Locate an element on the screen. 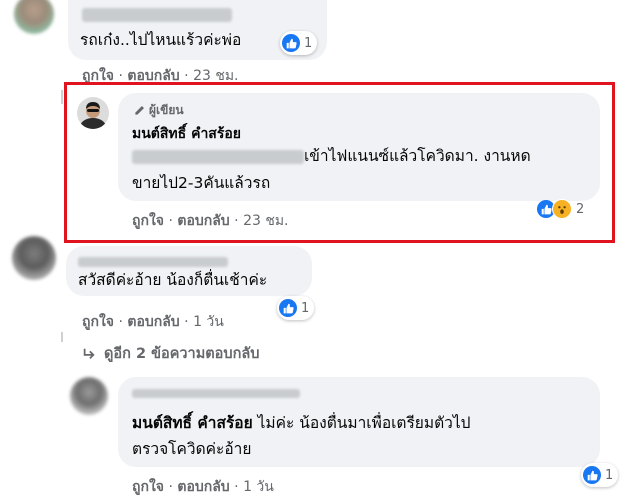 The width and height of the screenshot is (640, 499). wow-icon is located at coordinates (562, 209).